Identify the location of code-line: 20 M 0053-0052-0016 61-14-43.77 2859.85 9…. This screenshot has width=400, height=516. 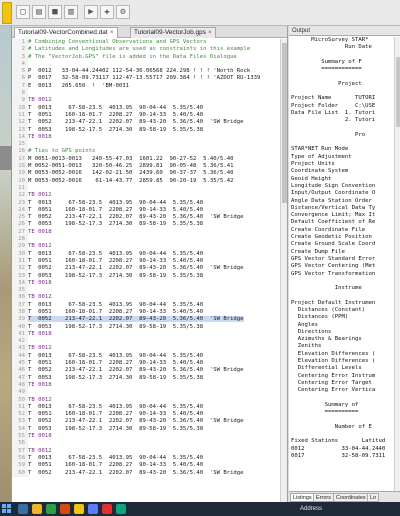
(146, 181).